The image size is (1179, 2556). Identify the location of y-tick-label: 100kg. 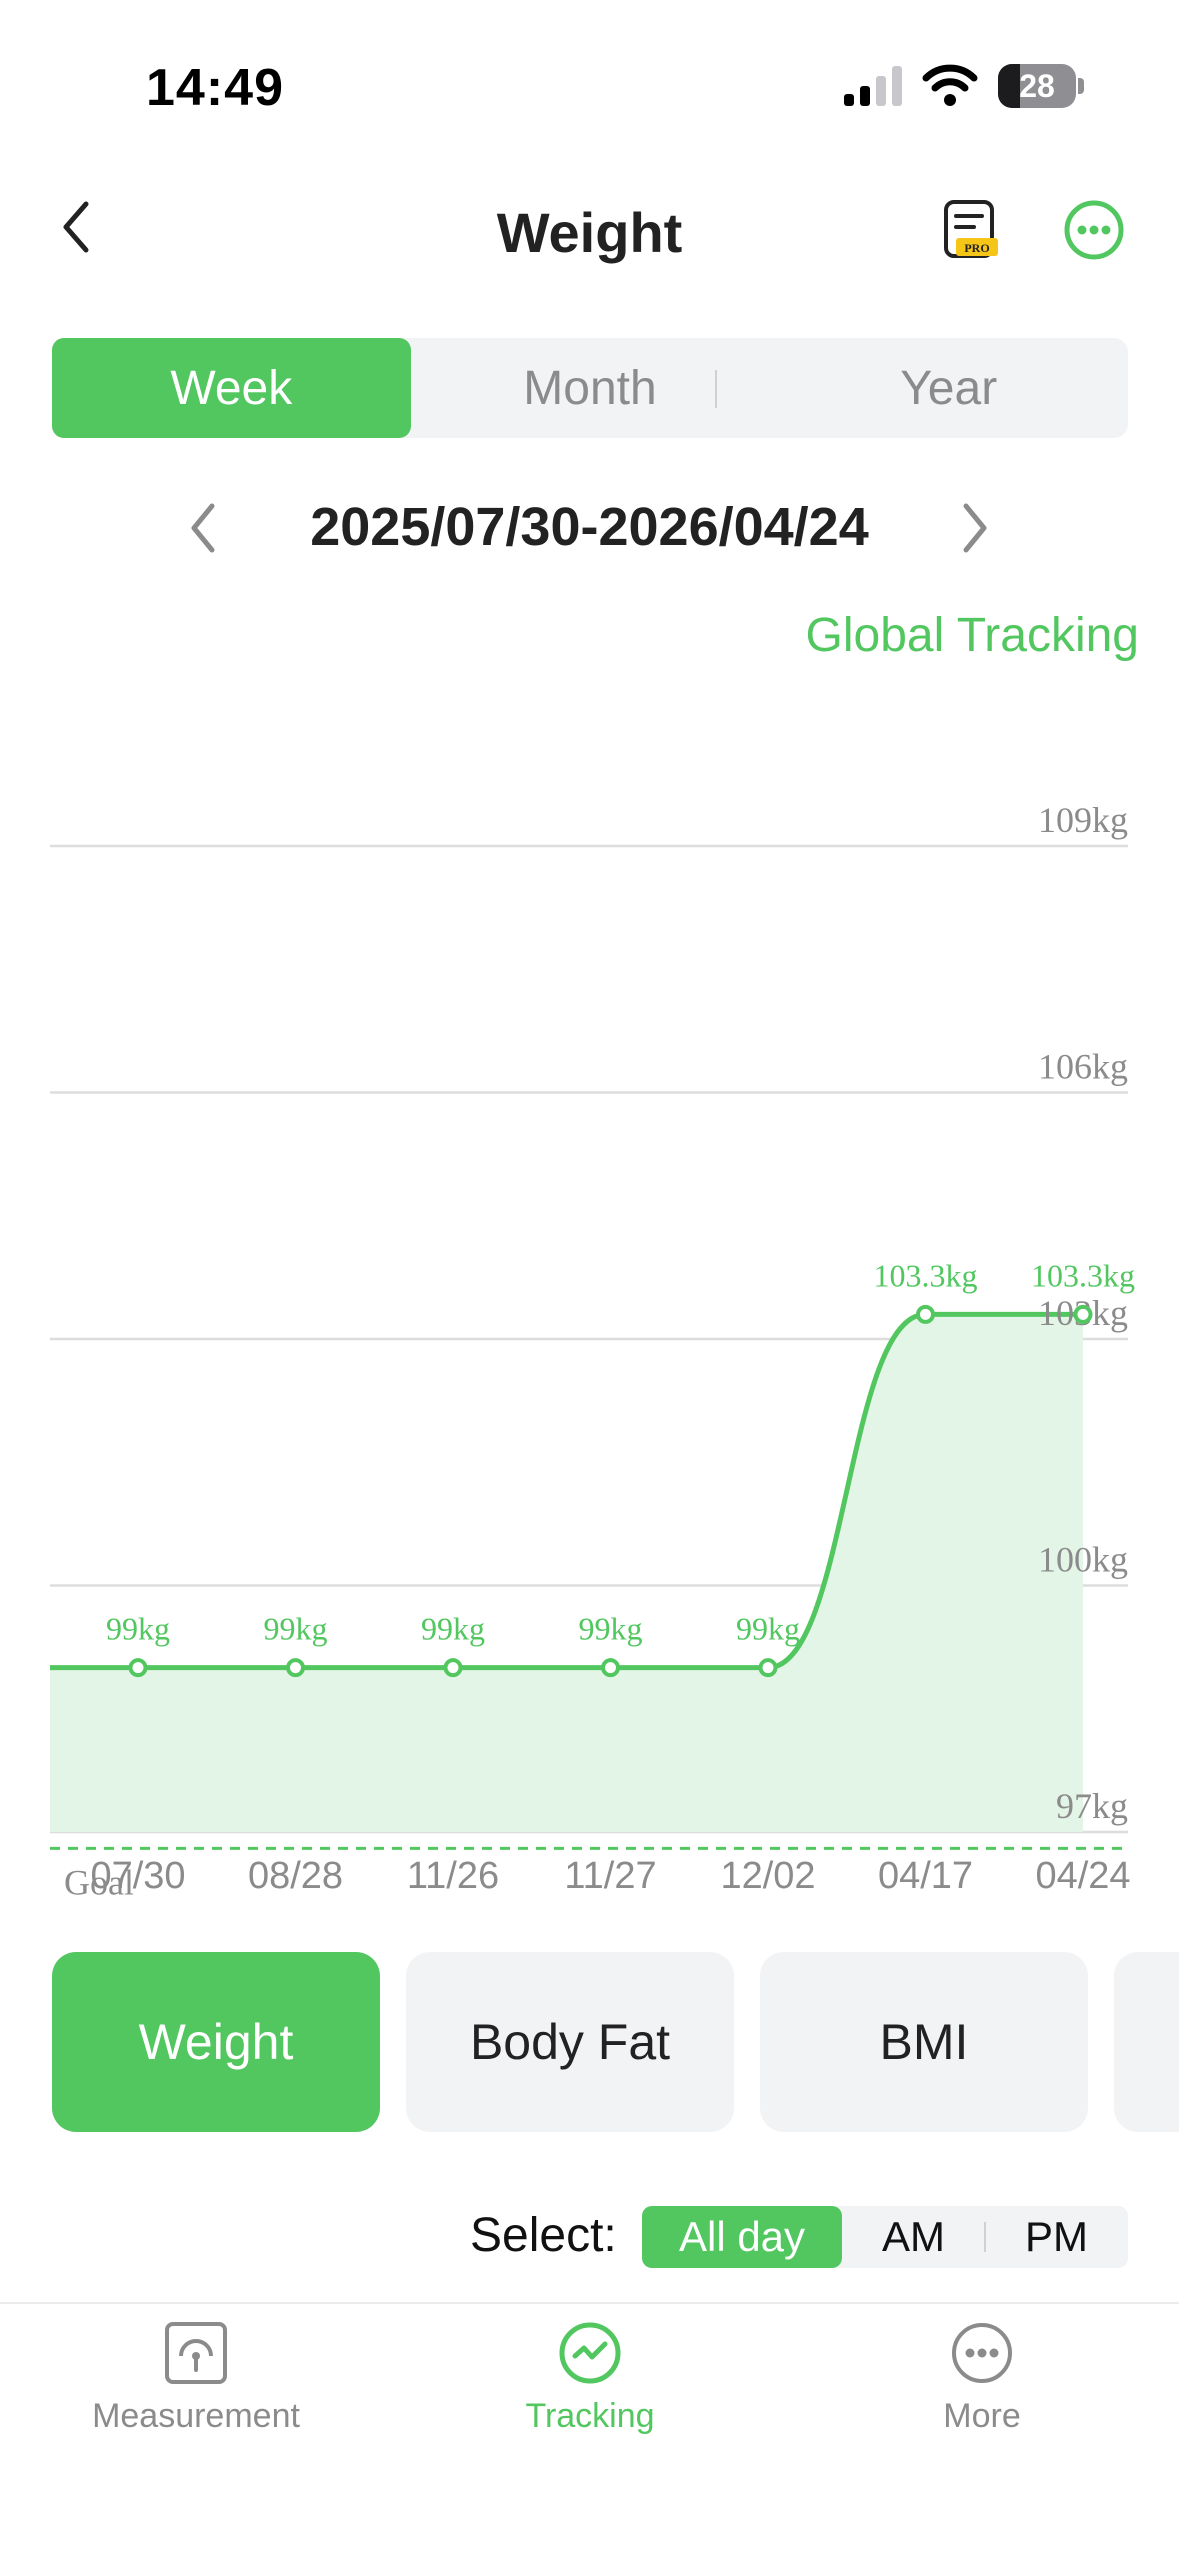
(1083, 1560).